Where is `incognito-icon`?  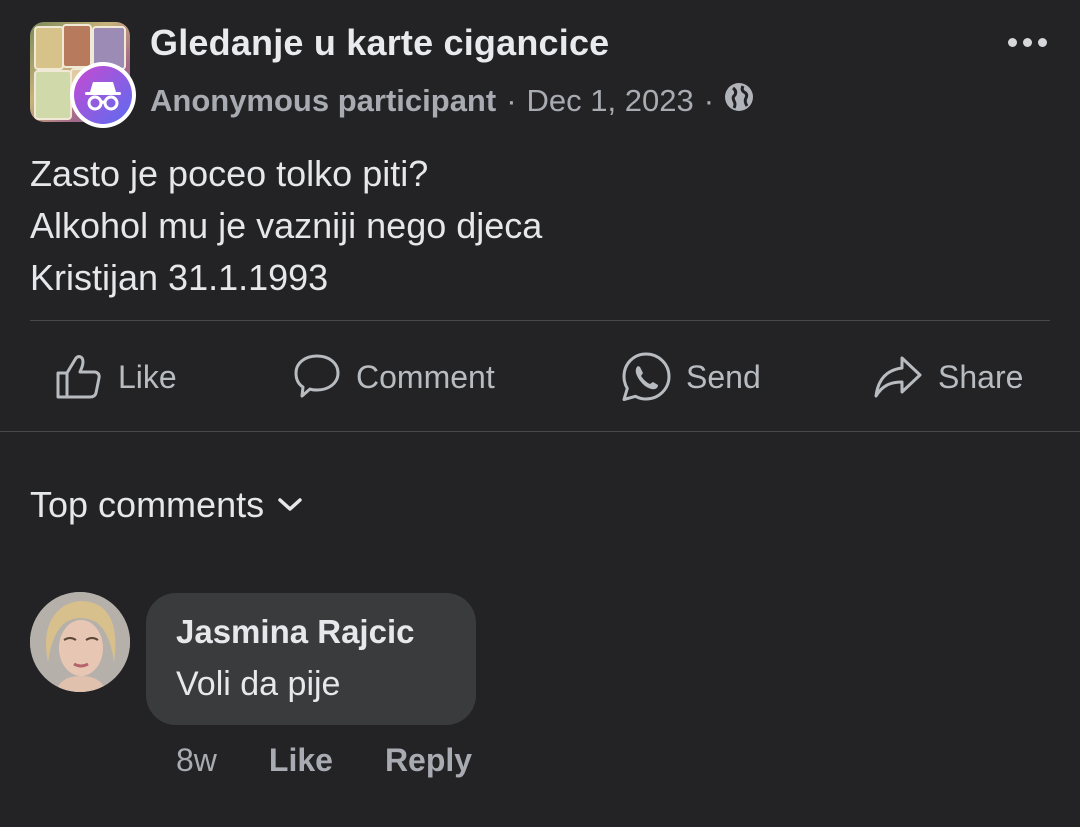 incognito-icon is located at coordinates (103, 95).